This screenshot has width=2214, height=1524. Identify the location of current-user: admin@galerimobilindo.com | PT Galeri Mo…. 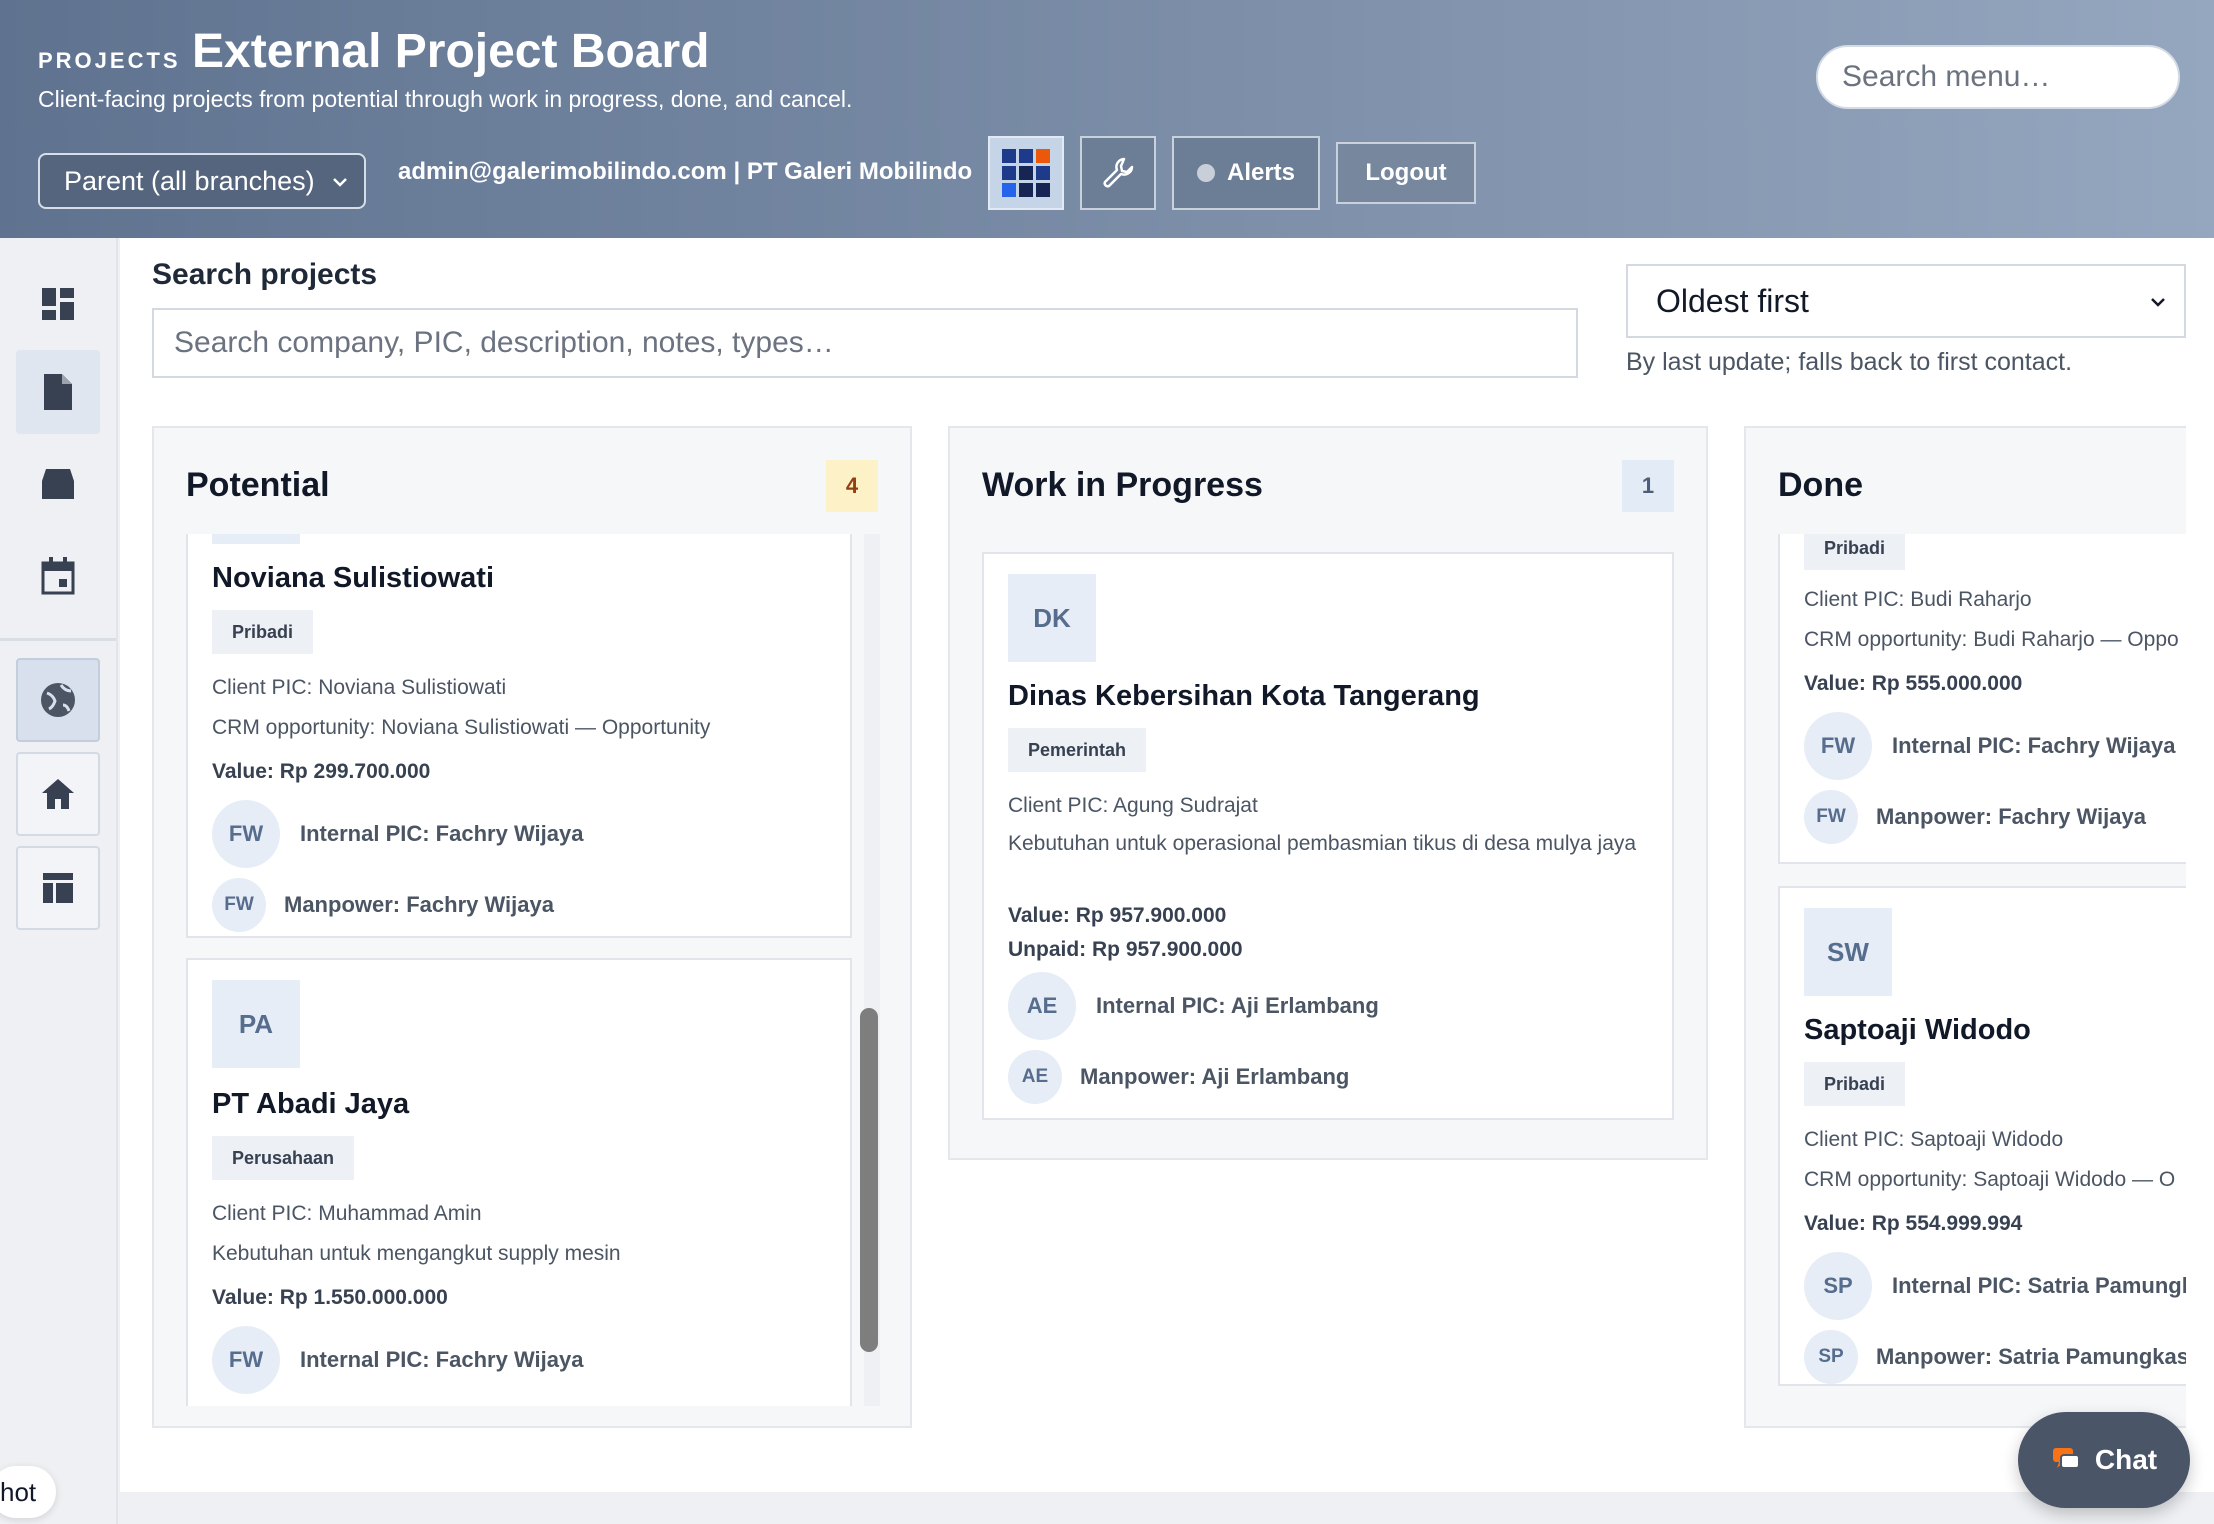
(685, 171).